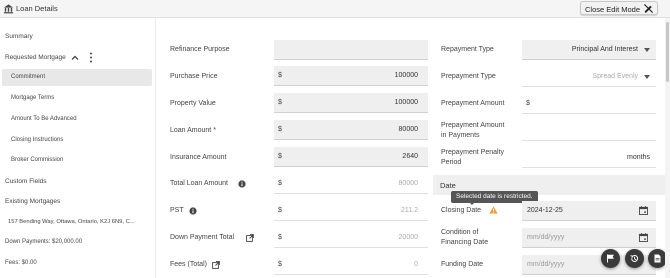 The width and height of the screenshot is (670, 278). I want to click on months-unit: months, so click(638, 157).